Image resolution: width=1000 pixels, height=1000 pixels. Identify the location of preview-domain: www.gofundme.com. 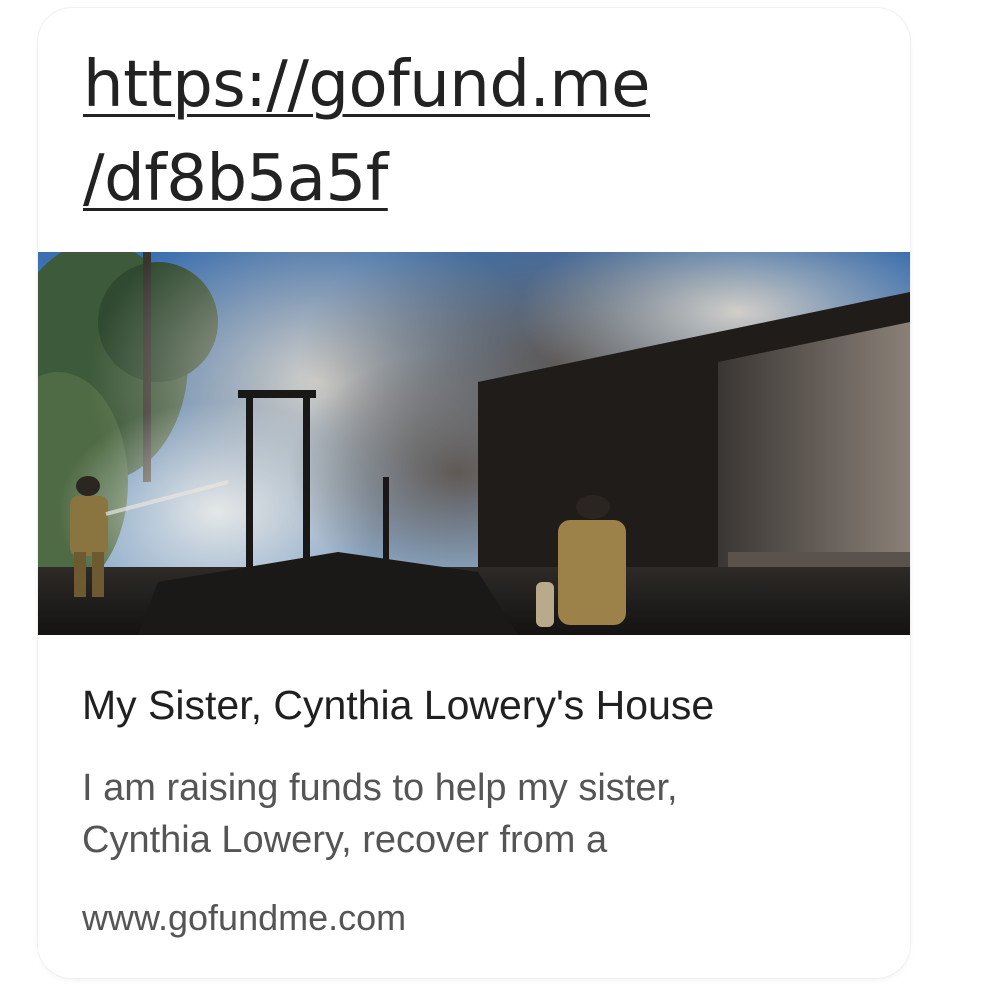
(244, 917).